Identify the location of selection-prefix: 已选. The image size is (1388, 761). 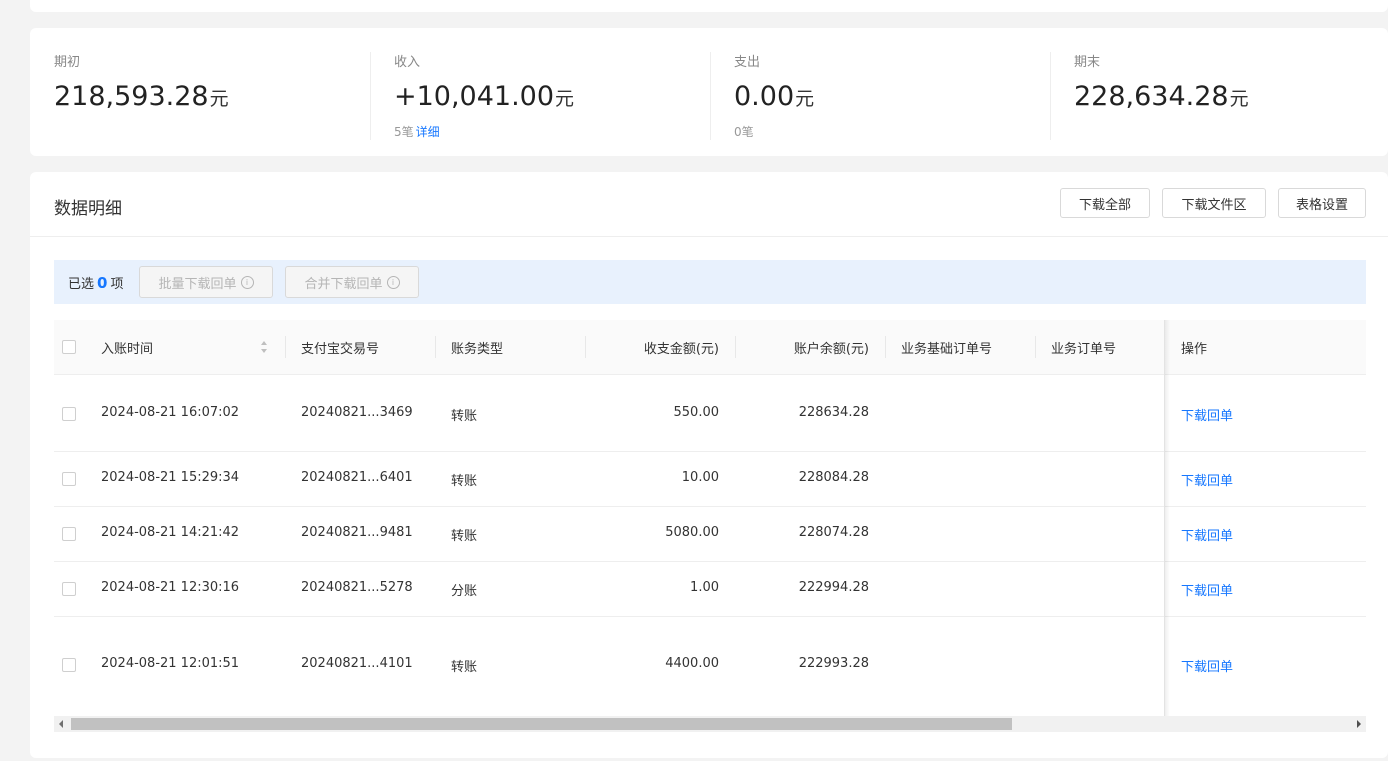
(81, 284).